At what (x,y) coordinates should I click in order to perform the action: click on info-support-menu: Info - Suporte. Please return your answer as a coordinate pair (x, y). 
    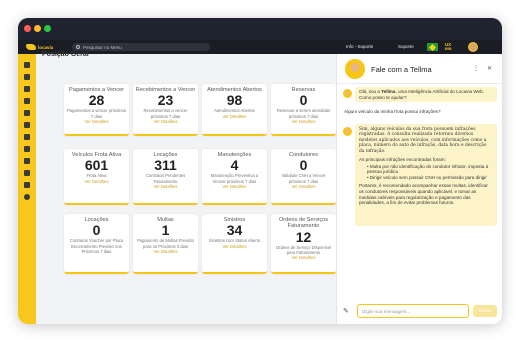
    Looking at the image, I should click on (359, 46).